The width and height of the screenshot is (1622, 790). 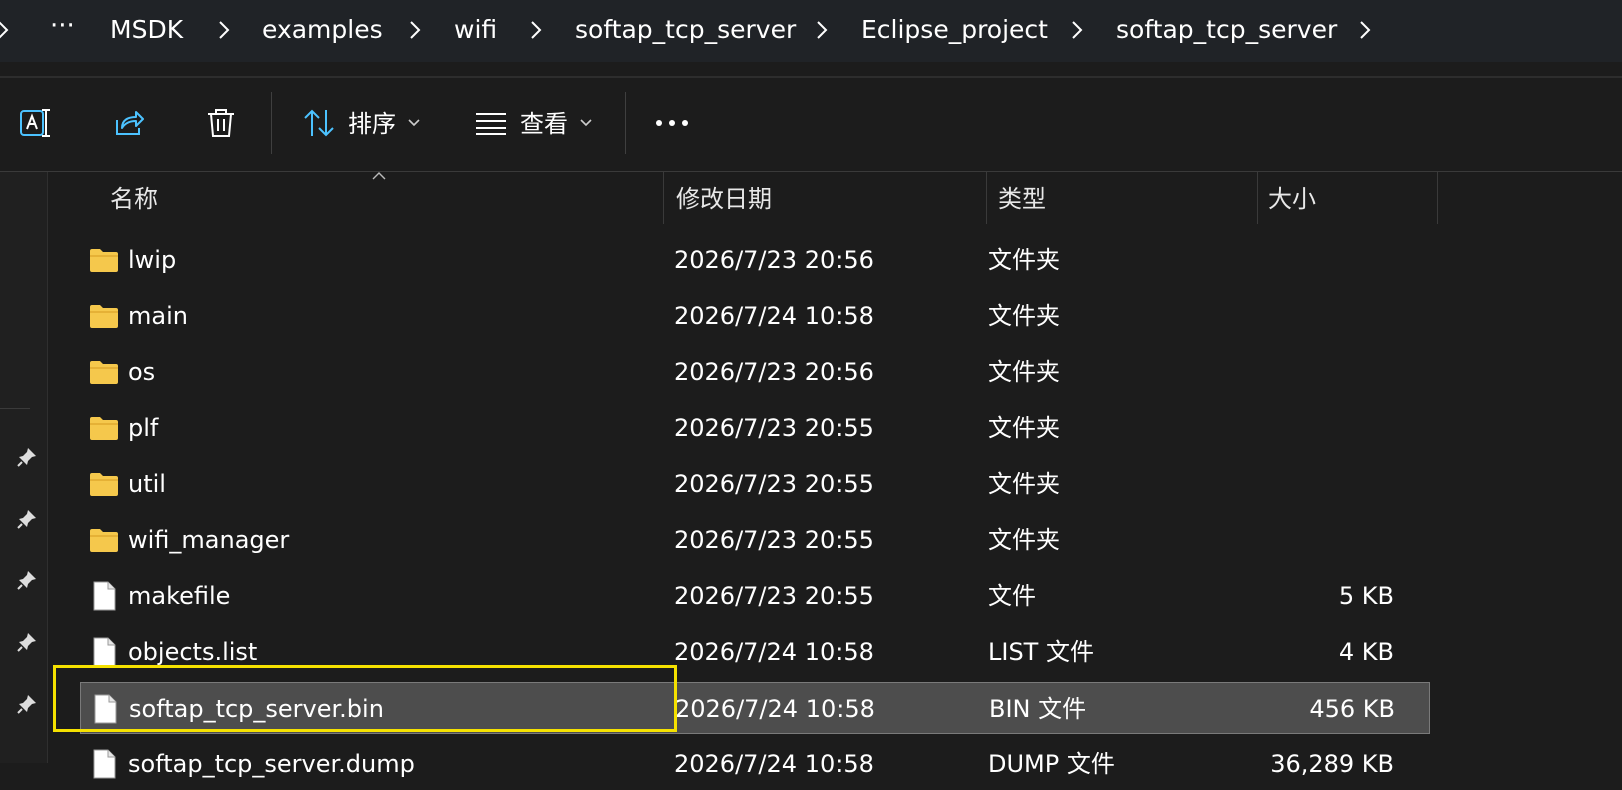 I want to click on file-name: makefile, so click(x=179, y=596).